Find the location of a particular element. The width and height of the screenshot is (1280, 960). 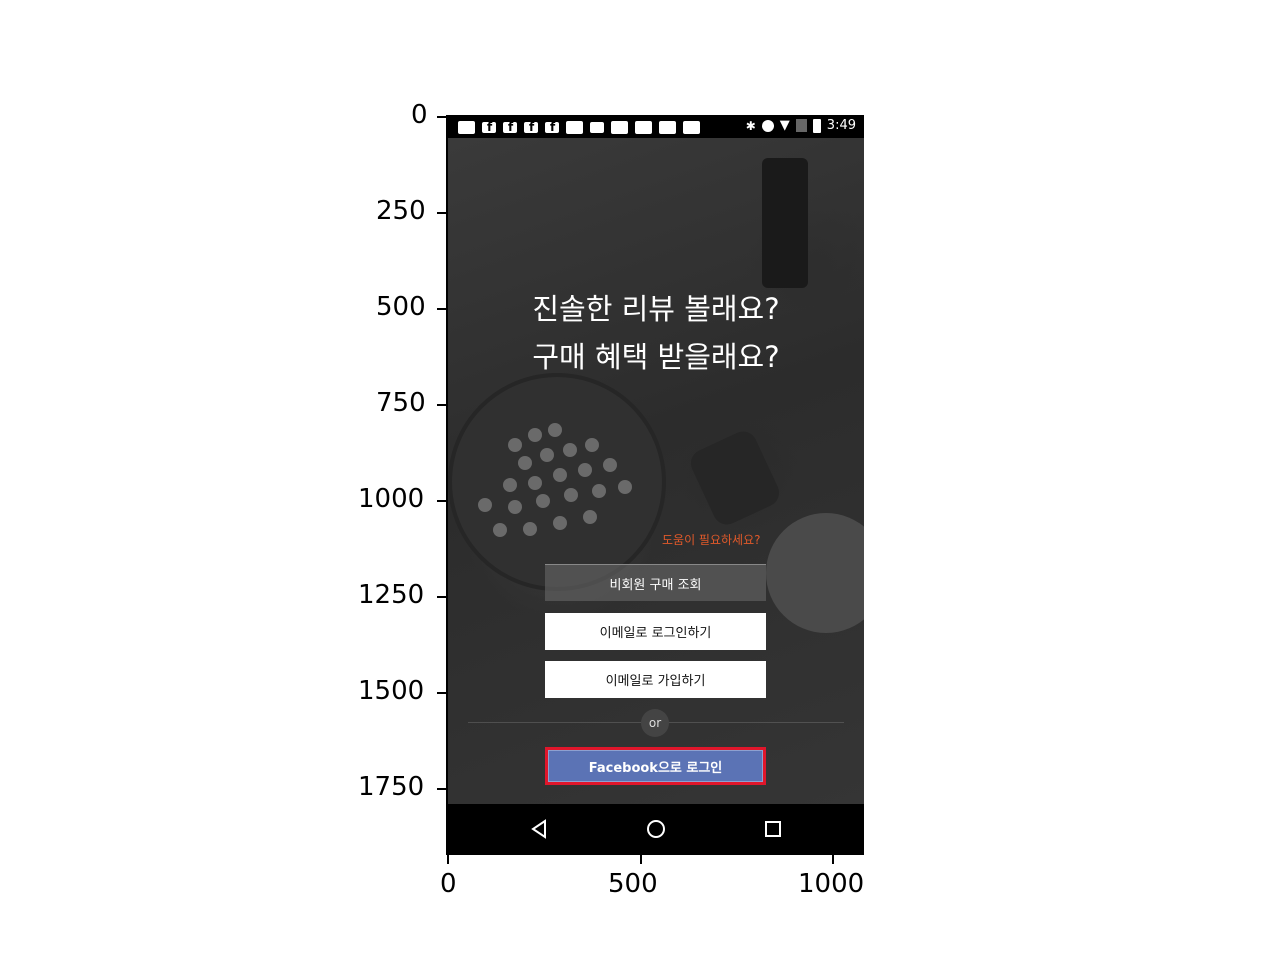

ring-image is located at coordinates (735, 478).